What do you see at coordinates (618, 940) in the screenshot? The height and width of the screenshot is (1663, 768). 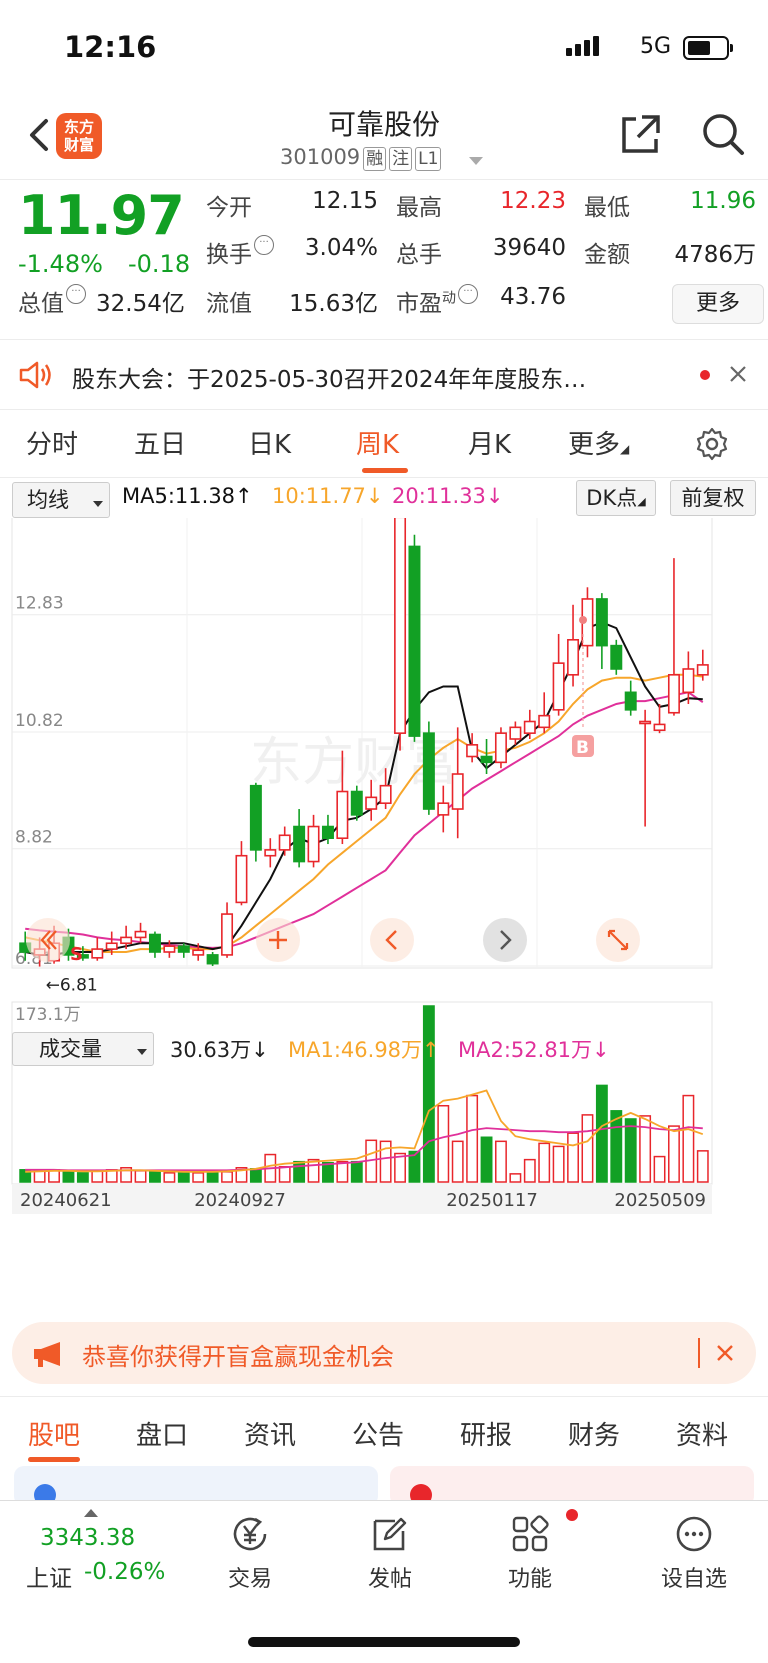 I see `chart-control-expand-icon` at bounding box center [618, 940].